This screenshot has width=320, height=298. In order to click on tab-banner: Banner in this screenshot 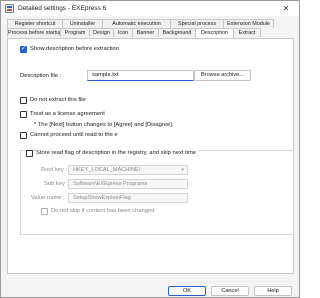, I will do `click(145, 32)`.